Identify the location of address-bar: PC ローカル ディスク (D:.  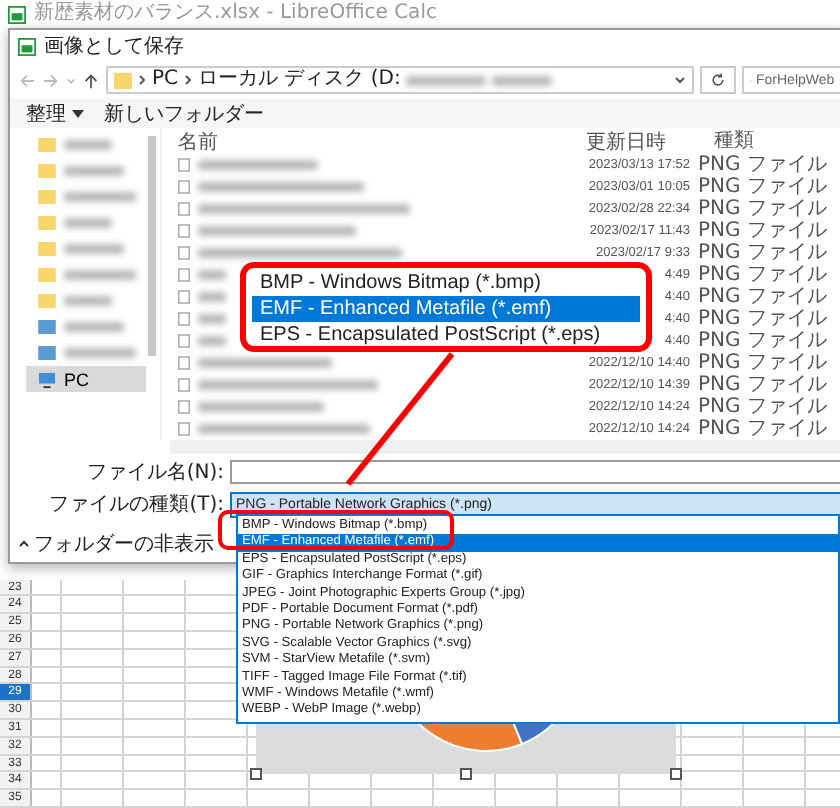
(400, 80).